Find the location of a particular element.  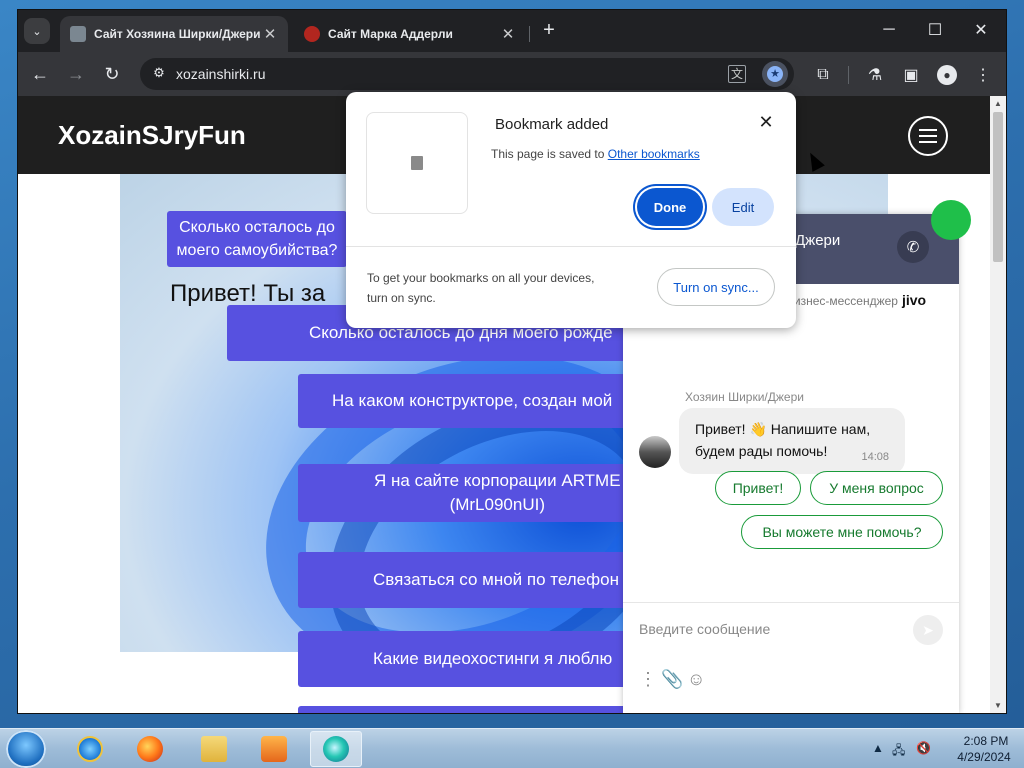

edit-button: Edit is located at coordinates (743, 207).